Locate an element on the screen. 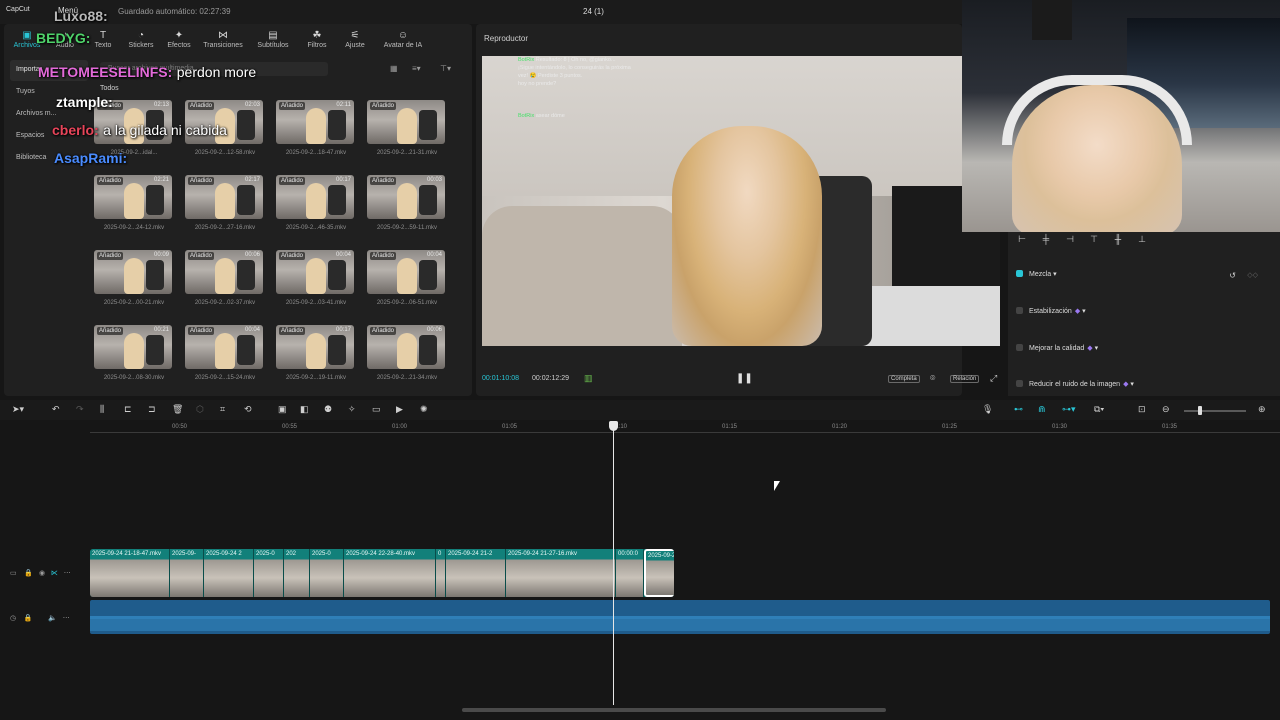 This screenshot has width=1280, height=720. sort-icon: ≡▾ is located at coordinates (416, 68).